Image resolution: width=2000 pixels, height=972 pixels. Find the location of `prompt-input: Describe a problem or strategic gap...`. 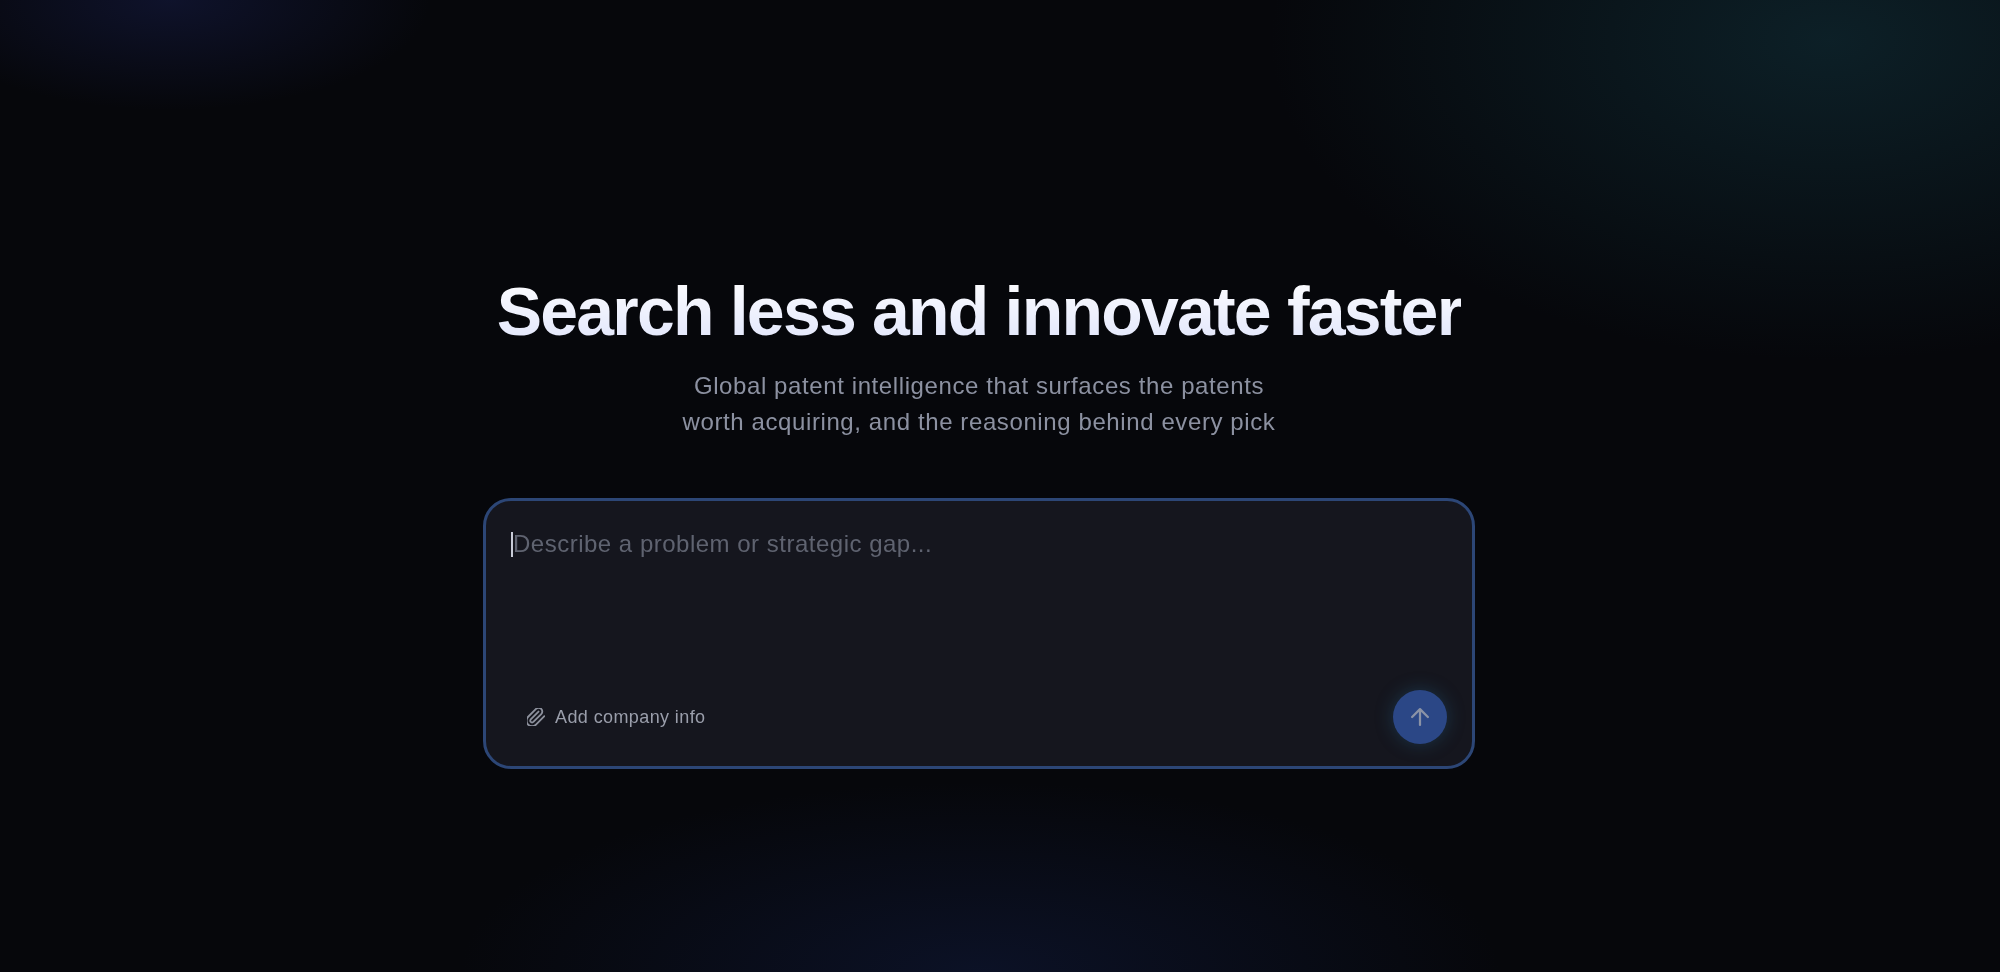

prompt-input: Describe a problem or strategic gap... is located at coordinates (979, 609).